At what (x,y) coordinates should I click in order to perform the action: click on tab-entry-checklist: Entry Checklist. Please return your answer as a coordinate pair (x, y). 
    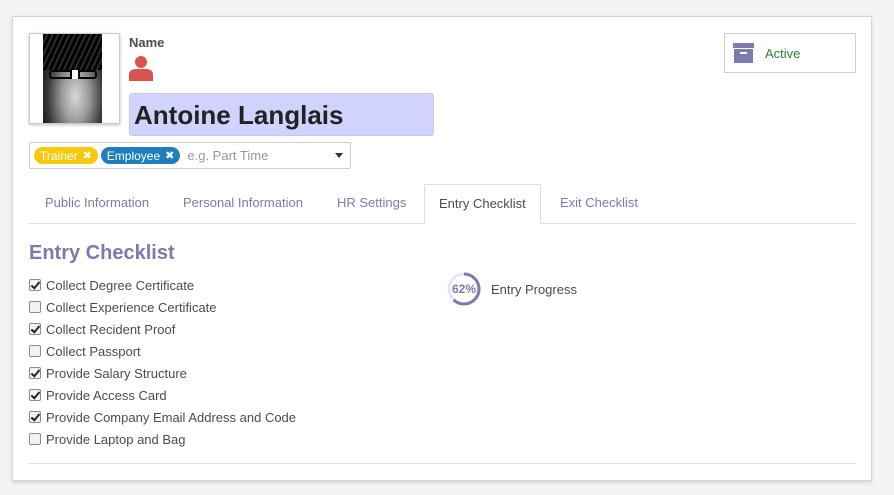
    Looking at the image, I should click on (482, 204).